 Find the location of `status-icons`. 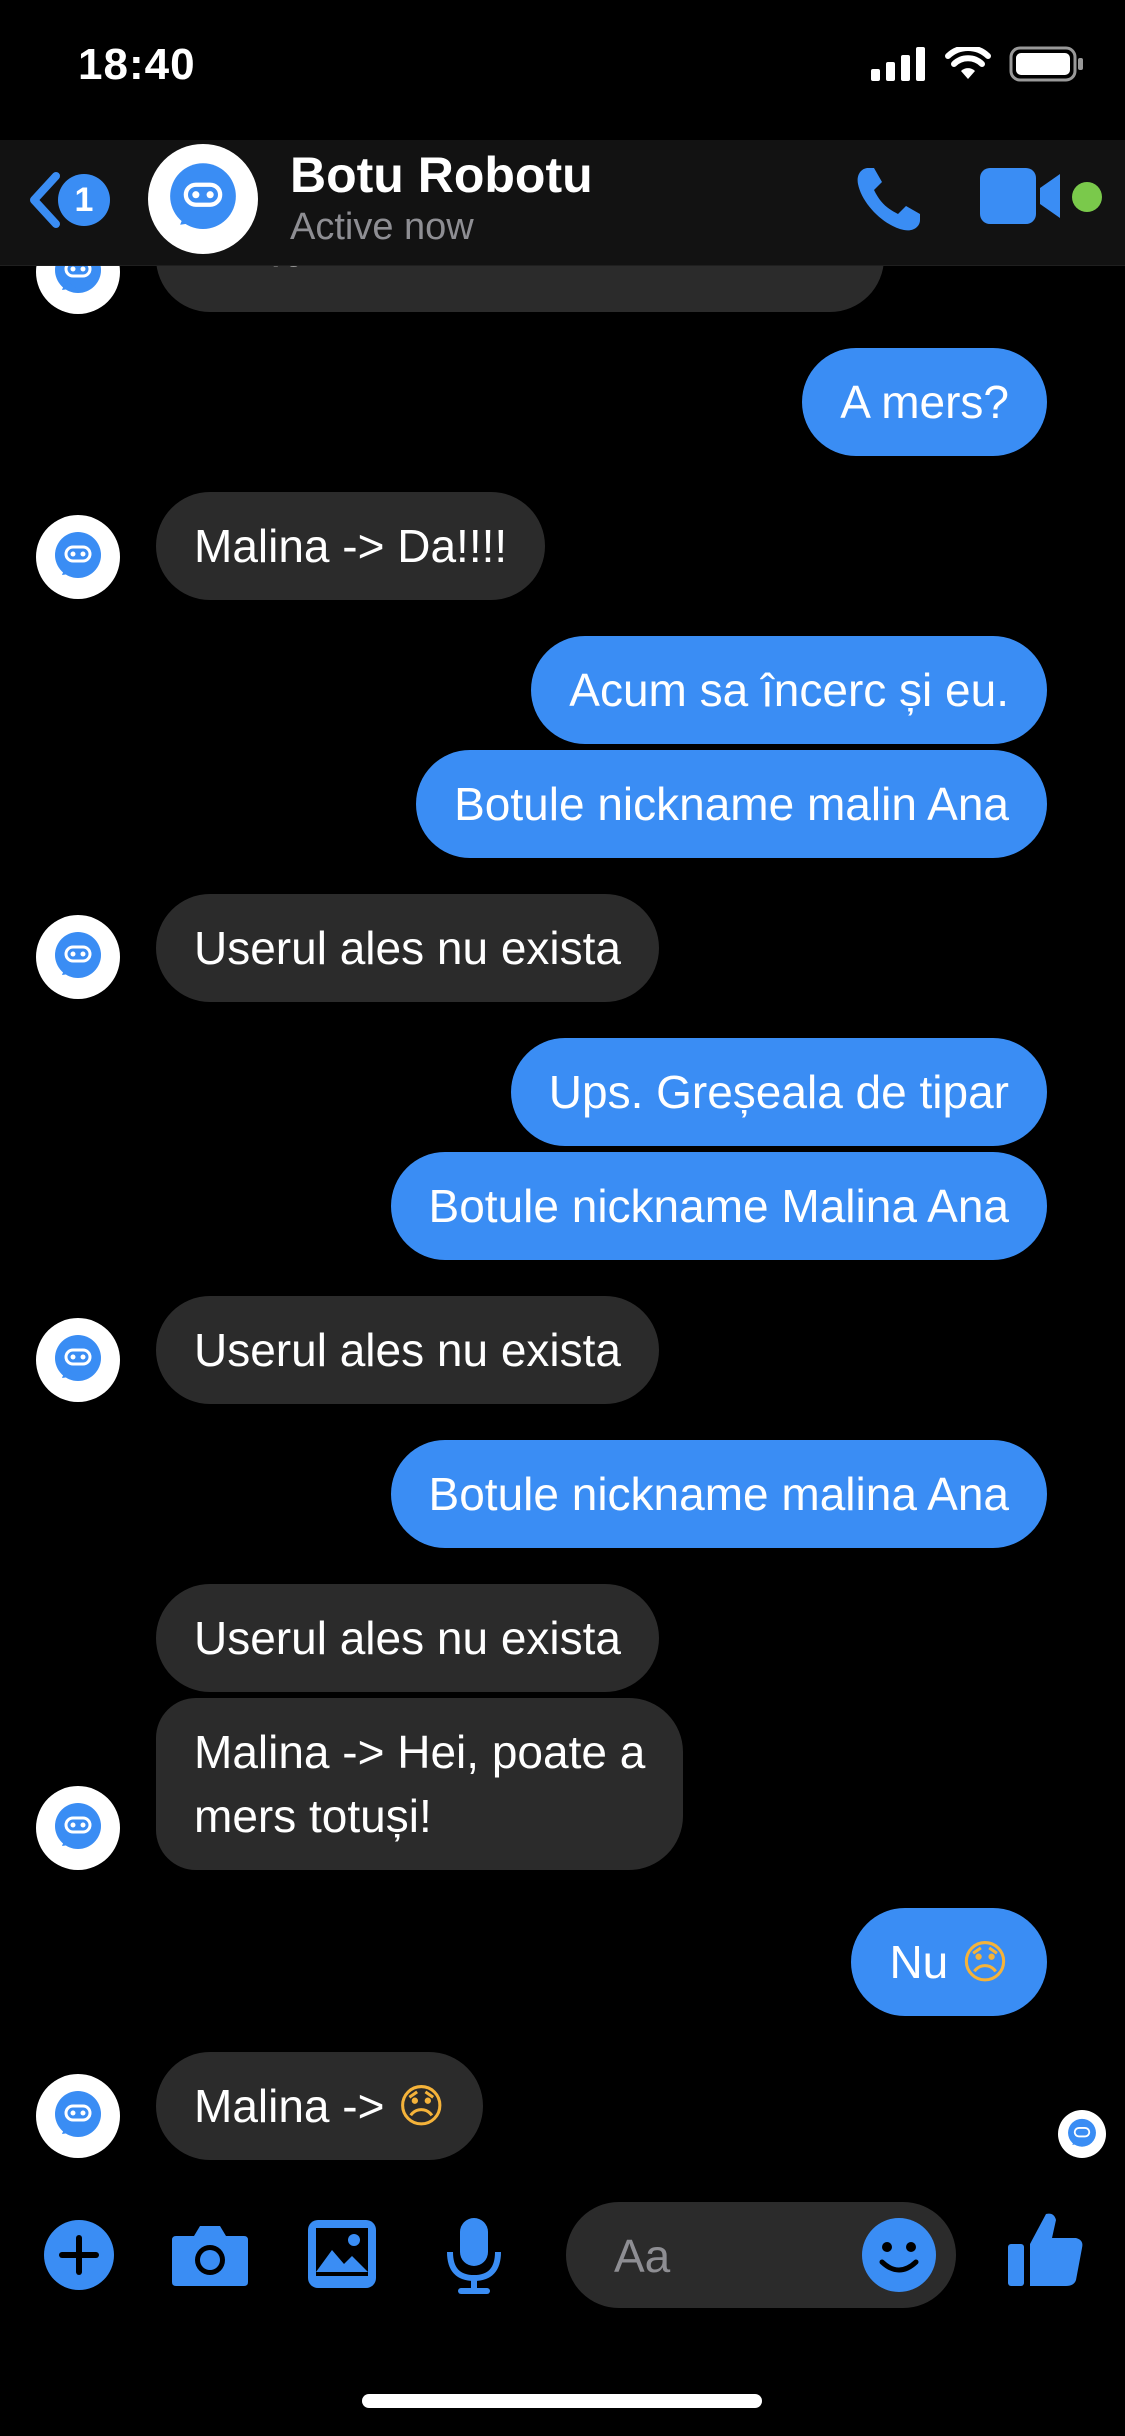

status-icons is located at coordinates (978, 64).